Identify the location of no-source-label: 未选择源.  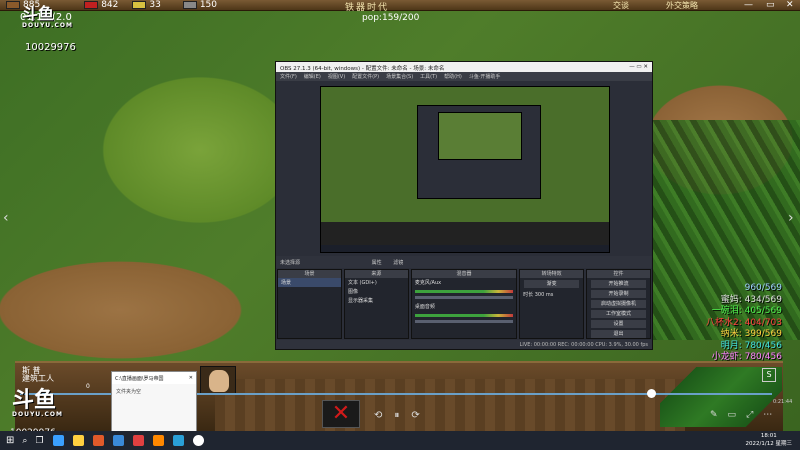
(290, 263).